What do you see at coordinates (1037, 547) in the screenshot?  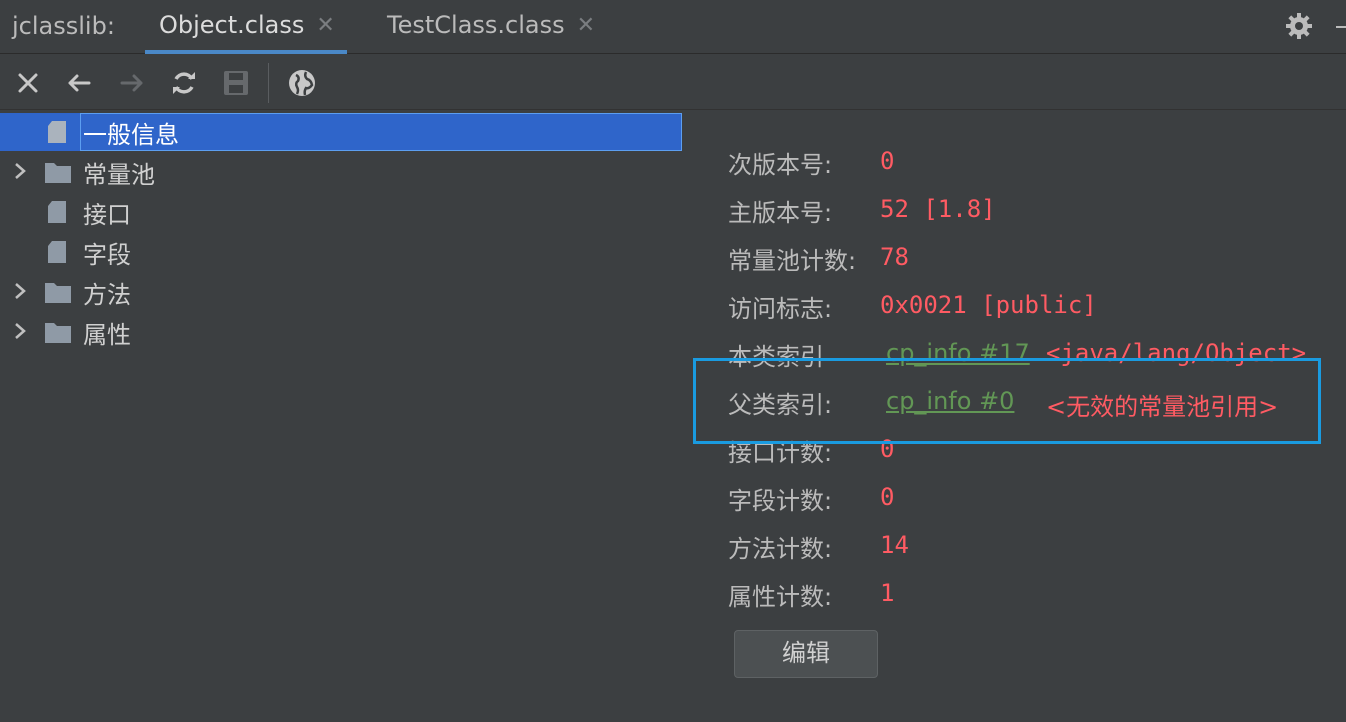 I see `methods-count-row: 方法计数: 14` at bounding box center [1037, 547].